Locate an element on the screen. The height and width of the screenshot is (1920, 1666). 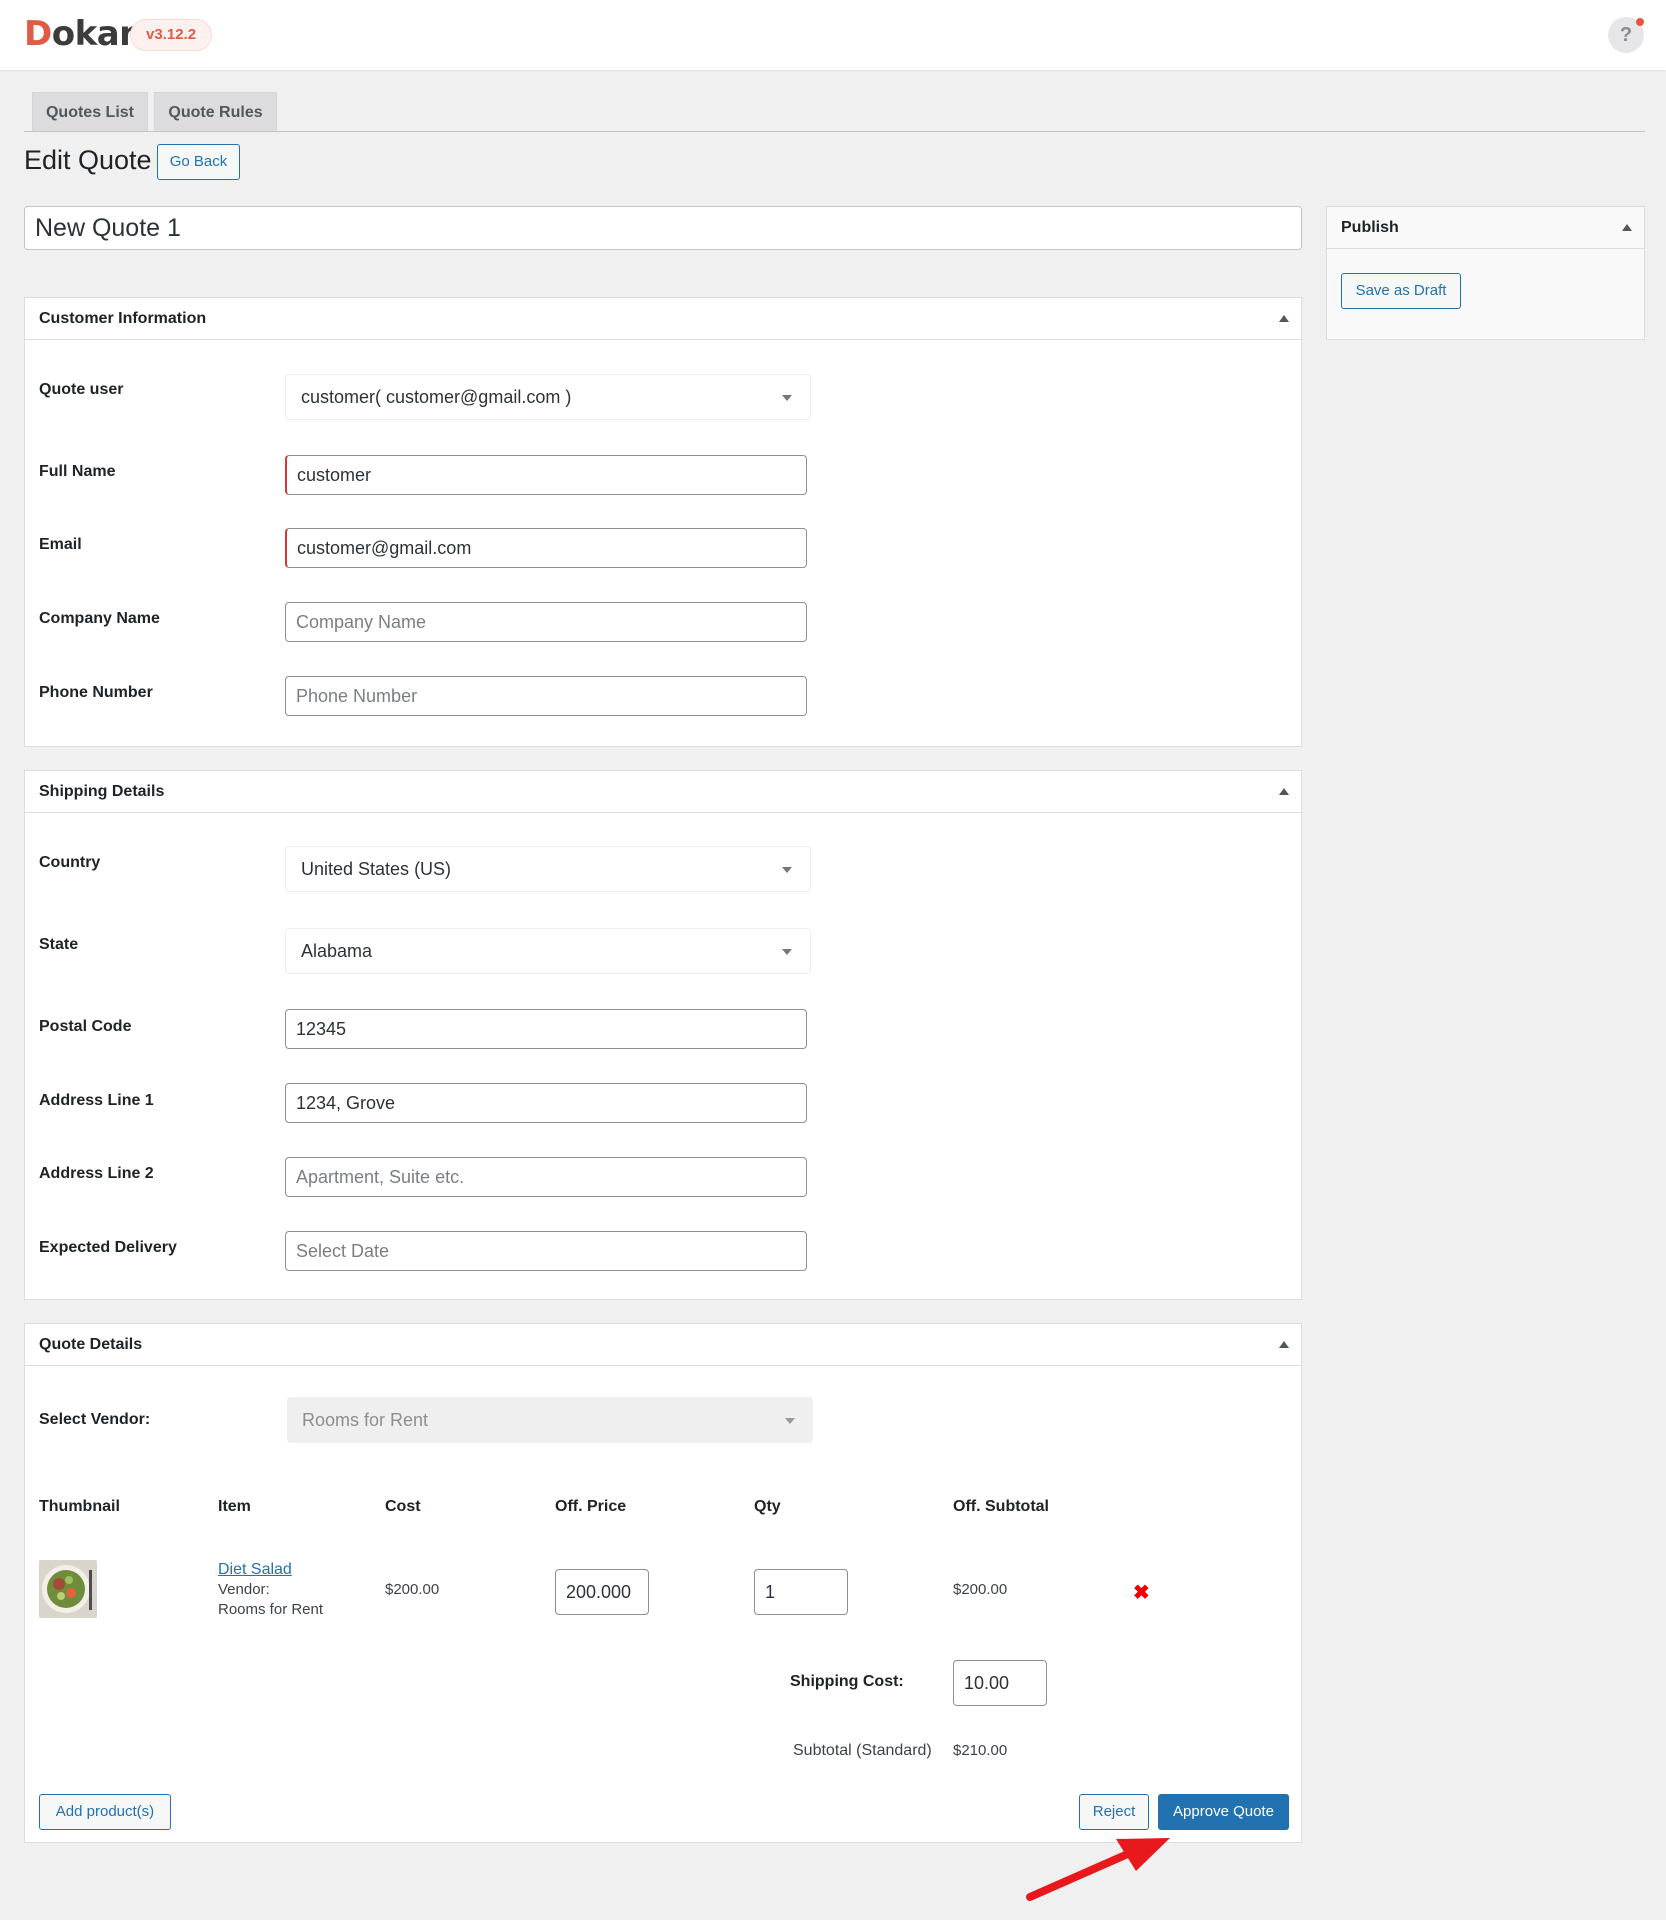
quote-user-select: customer( customer@gmail.com ) is located at coordinates (548, 397).